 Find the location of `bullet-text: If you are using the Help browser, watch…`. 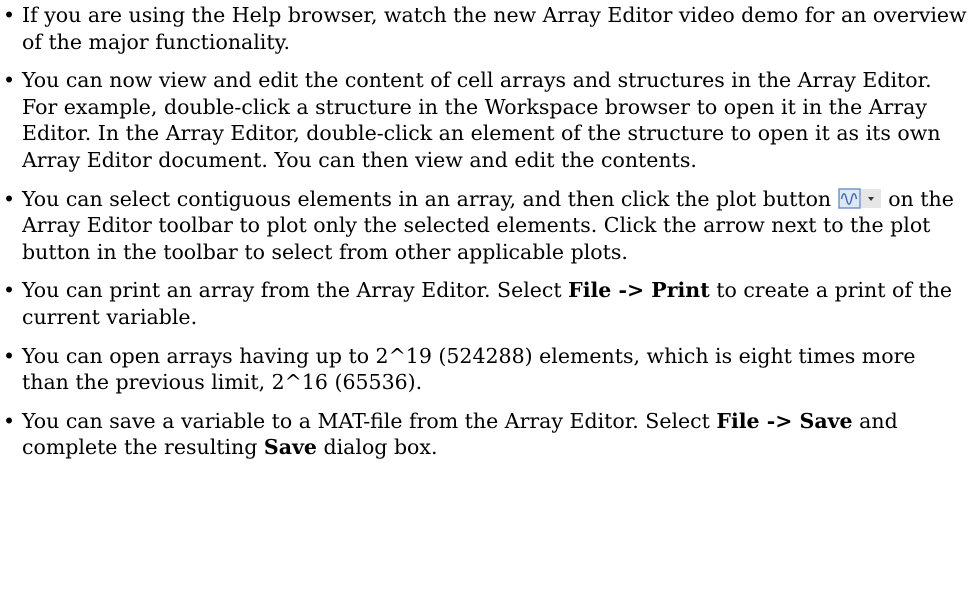

bullet-text: If you are using the Help browser, watch… is located at coordinates (494, 28).